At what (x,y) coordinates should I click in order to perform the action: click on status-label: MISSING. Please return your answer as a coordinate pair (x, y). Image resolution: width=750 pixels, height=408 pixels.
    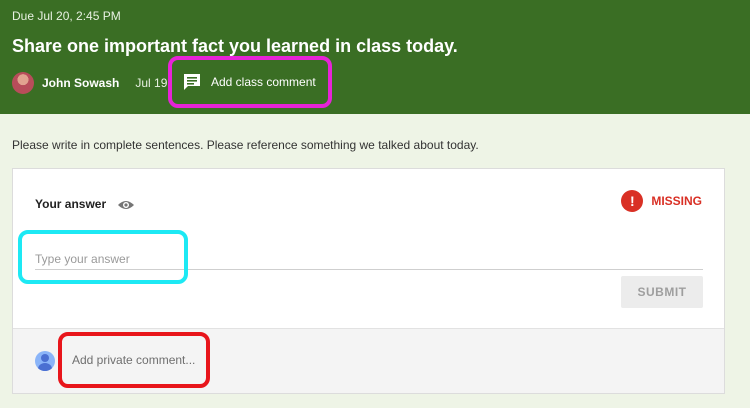
    Looking at the image, I should click on (676, 201).